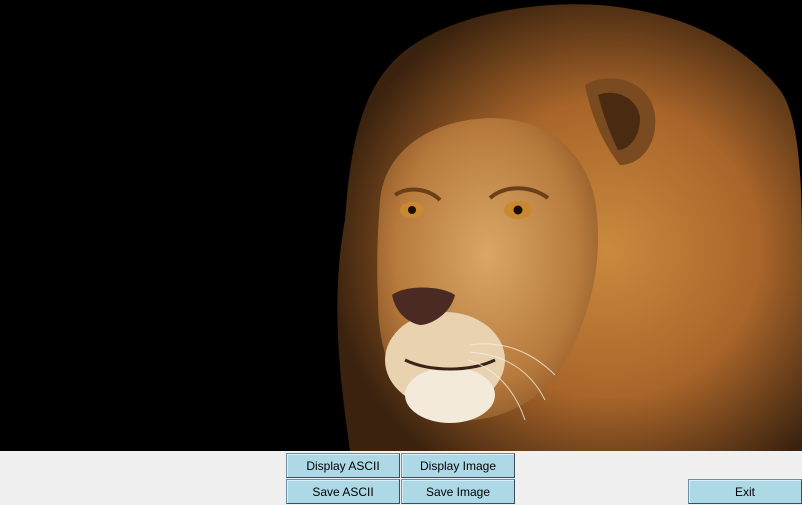 This screenshot has width=802, height=505. I want to click on exit-button: Exit, so click(745, 491).